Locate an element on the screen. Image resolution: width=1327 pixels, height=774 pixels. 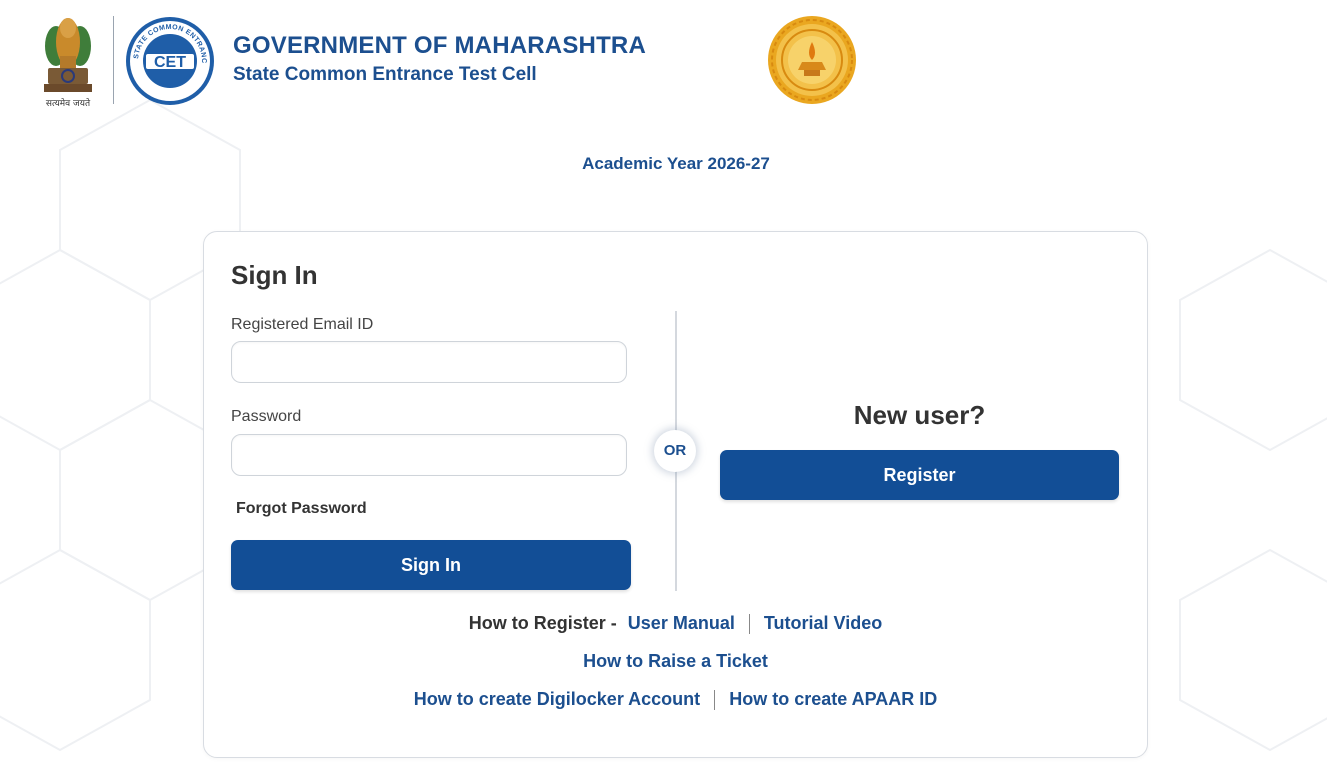
ticket-help-row: How to Raise a Ticket is located at coordinates (675, 661).